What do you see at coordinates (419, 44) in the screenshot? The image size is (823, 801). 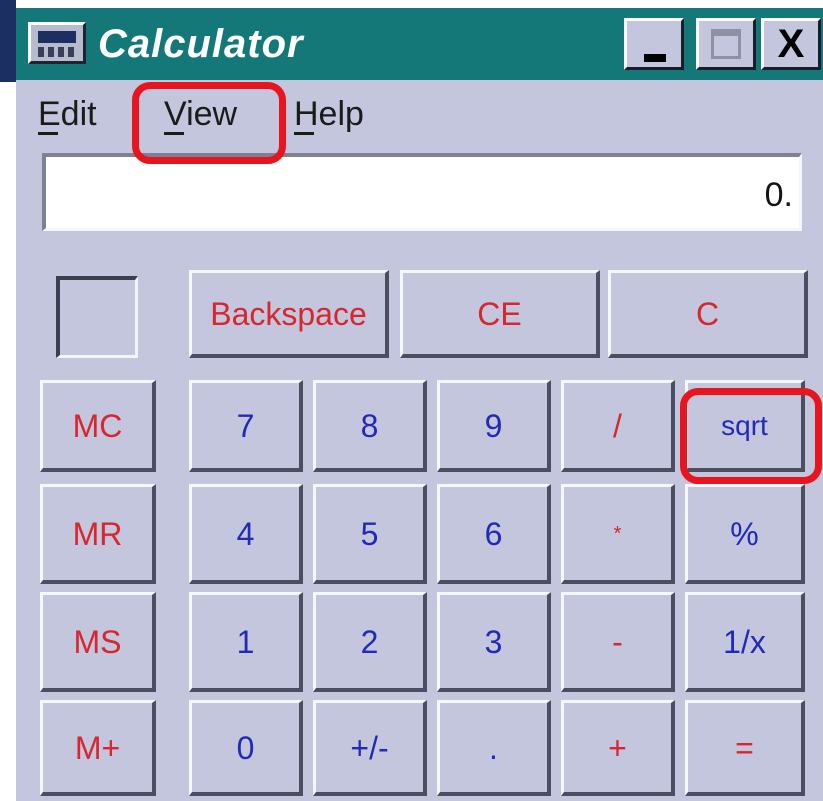 I see `title-bar: Calculator X` at bounding box center [419, 44].